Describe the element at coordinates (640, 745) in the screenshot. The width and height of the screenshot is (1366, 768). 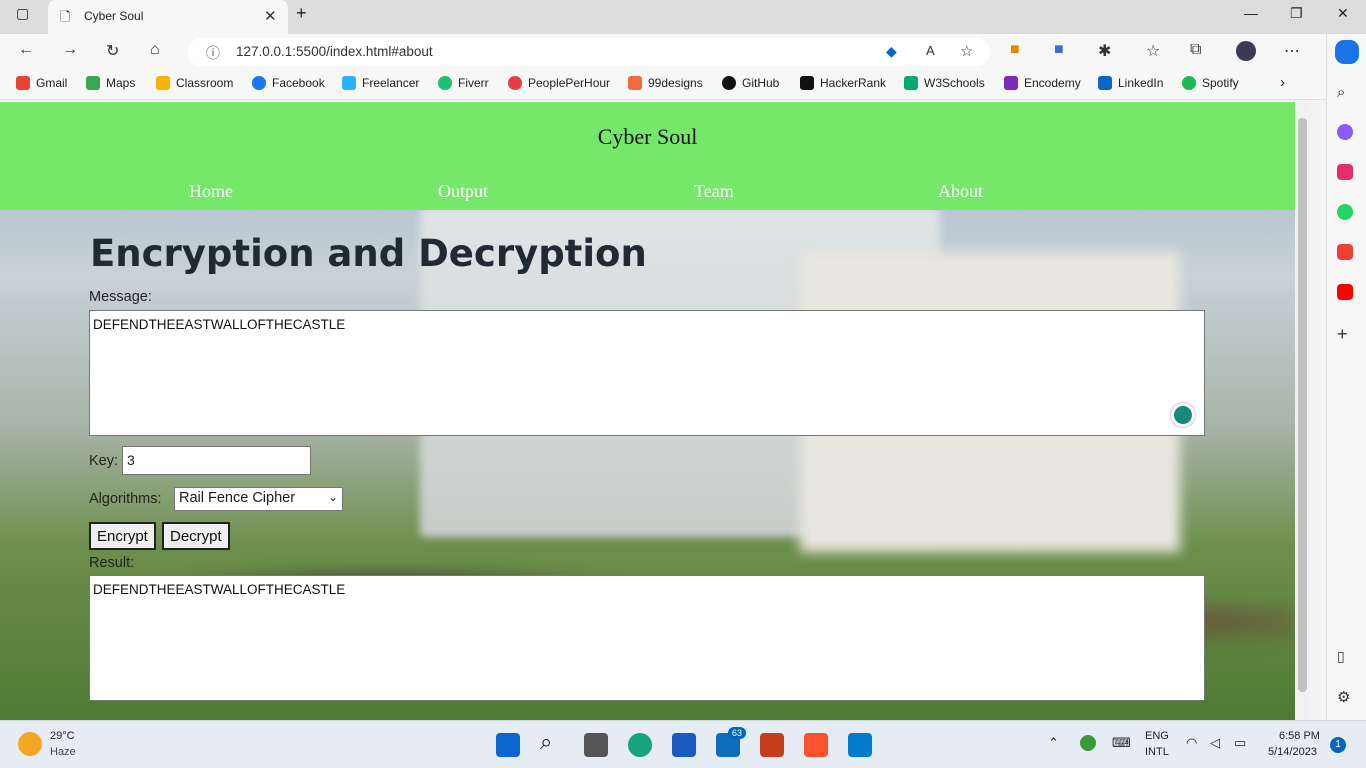
I see `edge-icon` at that location.